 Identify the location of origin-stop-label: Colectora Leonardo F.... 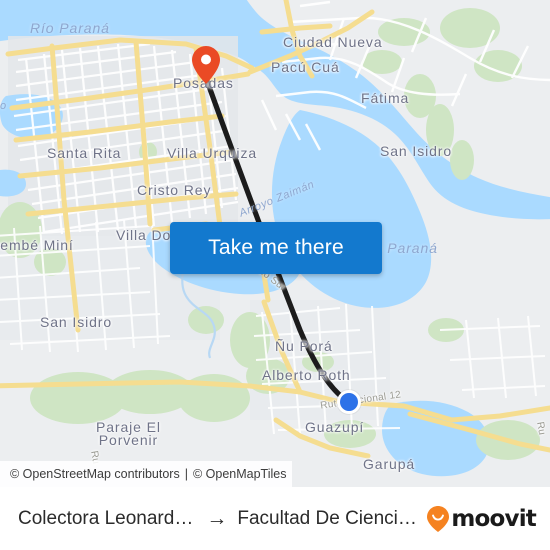
(107, 518).